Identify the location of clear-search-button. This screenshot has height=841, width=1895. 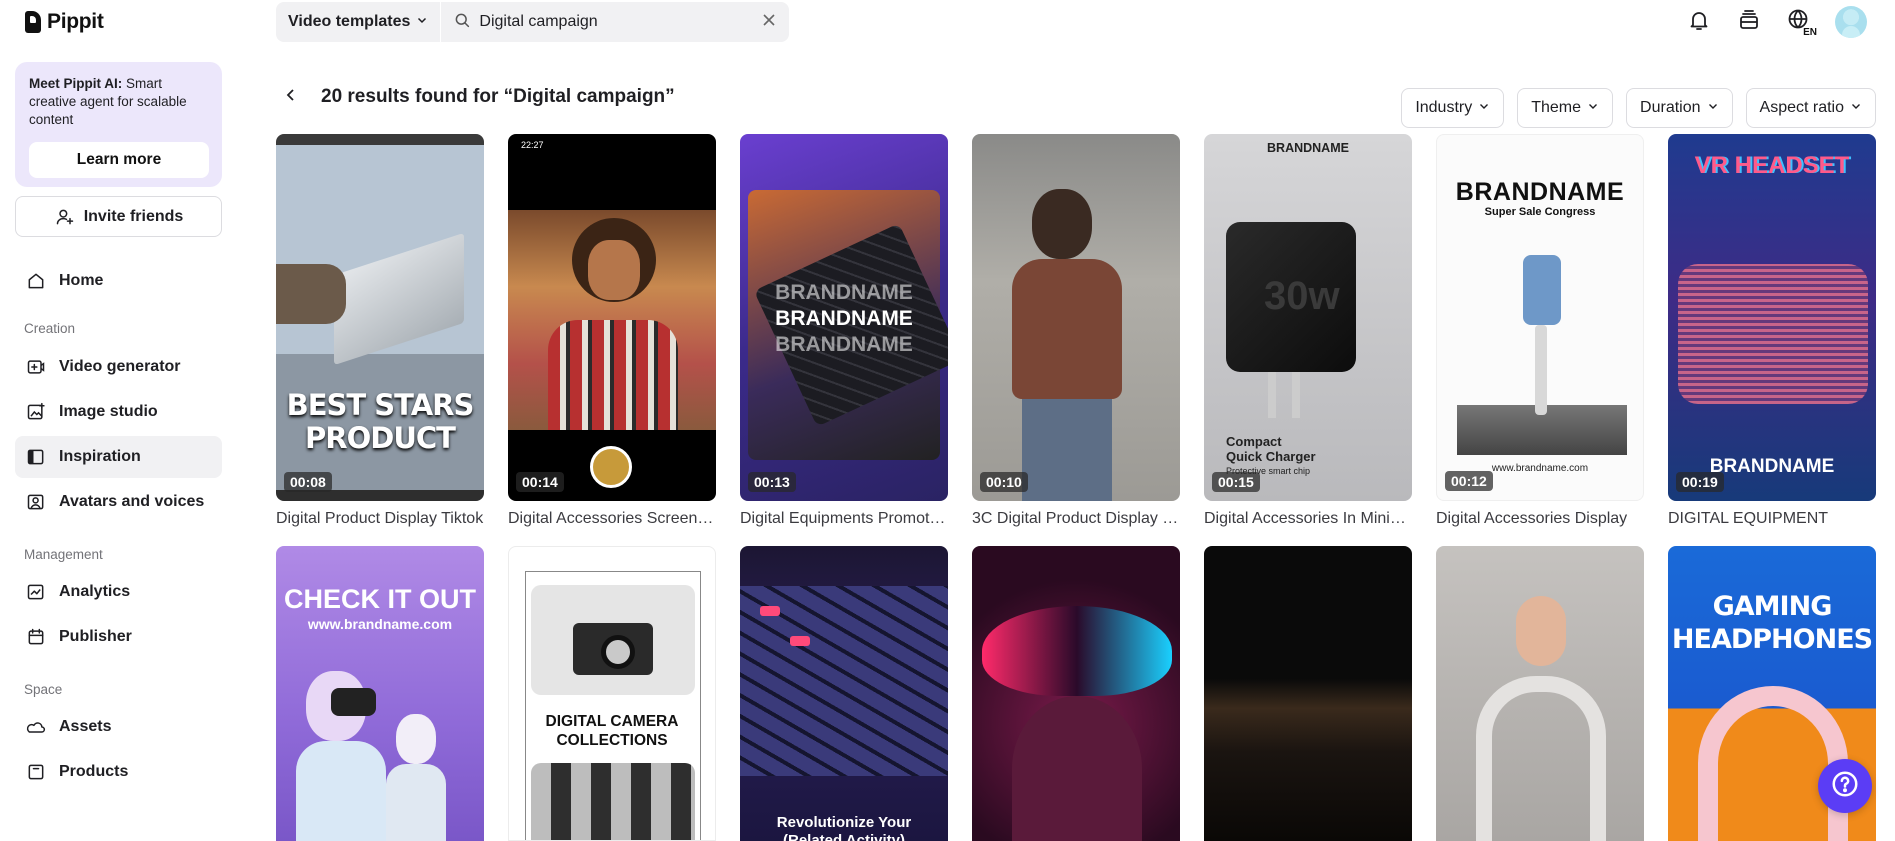
(769, 22).